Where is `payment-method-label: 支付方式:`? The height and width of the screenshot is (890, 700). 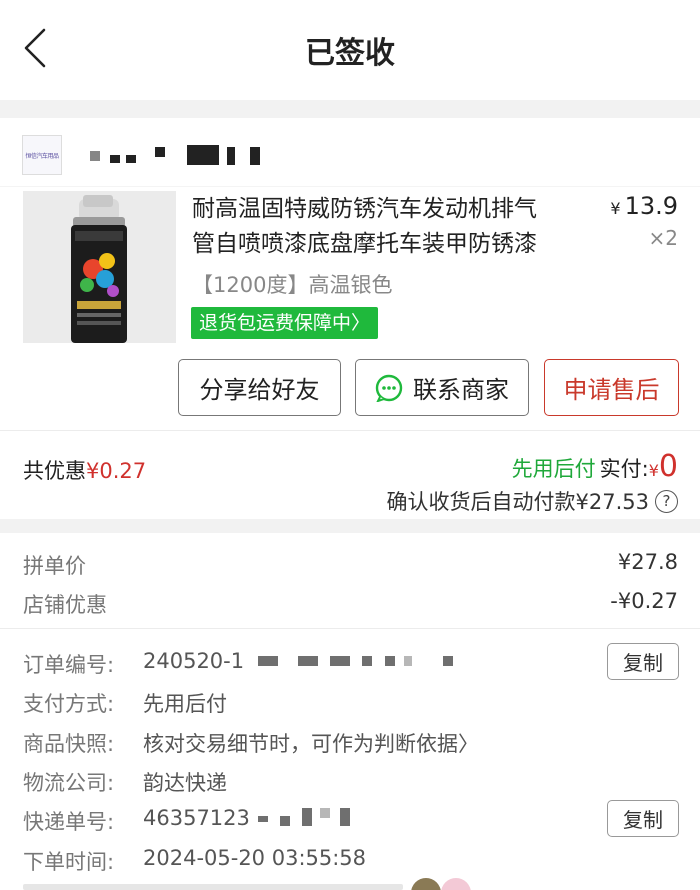 payment-method-label: 支付方式: is located at coordinates (69, 704).